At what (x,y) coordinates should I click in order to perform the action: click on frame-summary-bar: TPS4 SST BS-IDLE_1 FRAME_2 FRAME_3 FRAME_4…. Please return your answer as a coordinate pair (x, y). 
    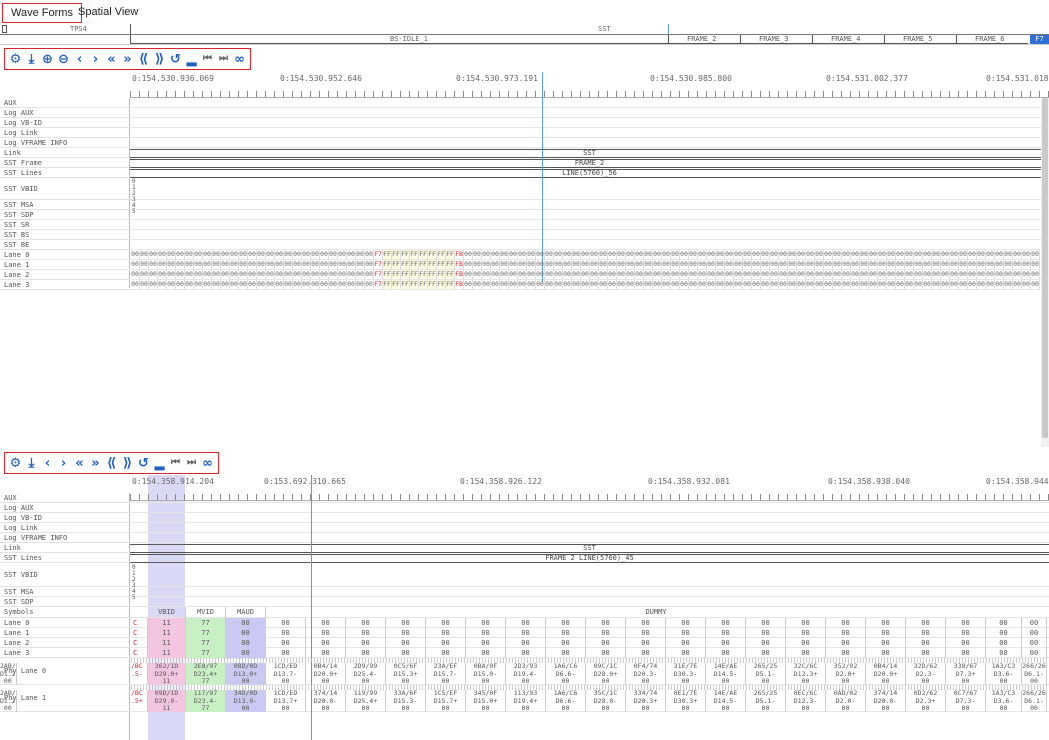
    Looking at the image, I should click on (524, 34).